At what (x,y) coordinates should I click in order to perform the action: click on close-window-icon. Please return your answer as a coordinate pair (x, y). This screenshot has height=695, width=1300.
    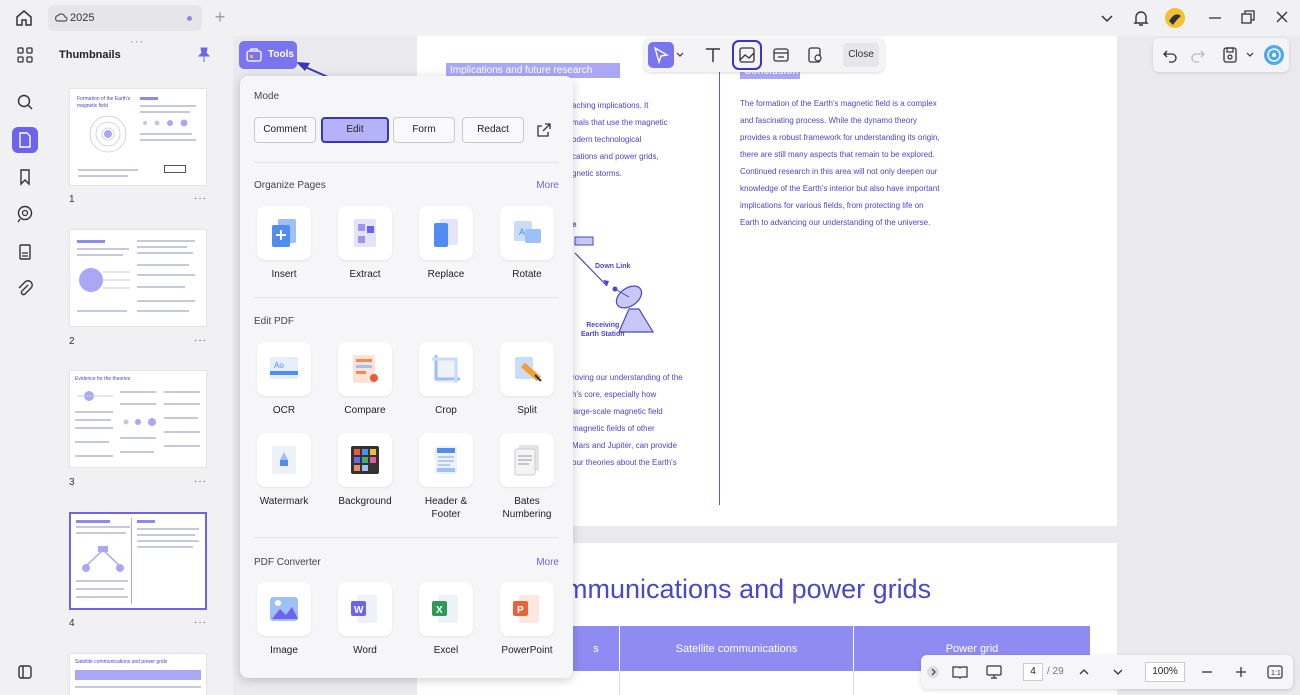
    Looking at the image, I should click on (1282, 18).